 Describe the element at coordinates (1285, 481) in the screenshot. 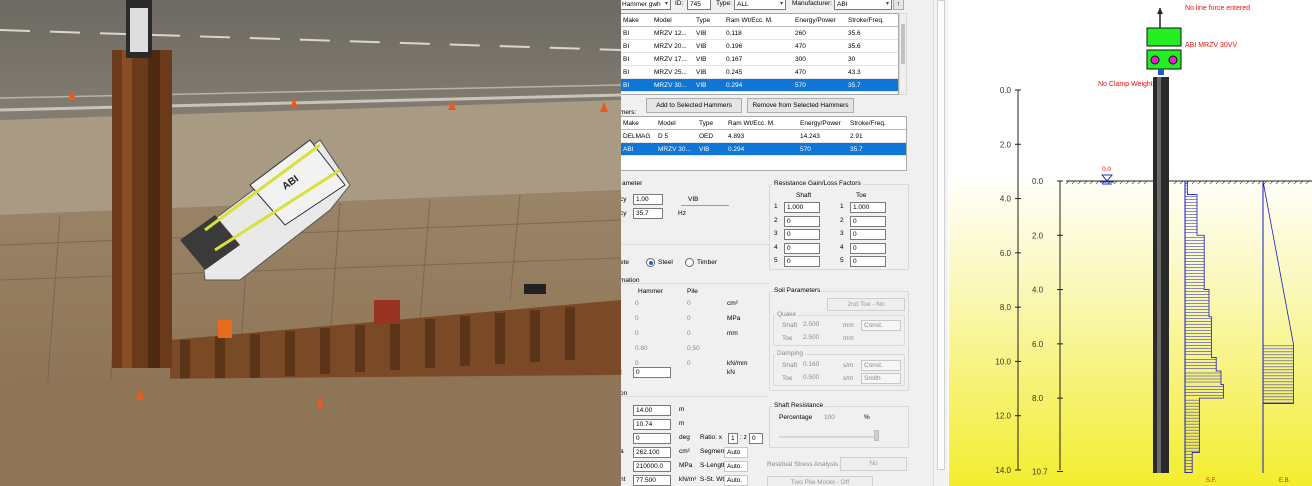

I see `end-bearing-label: E.B.` at that location.